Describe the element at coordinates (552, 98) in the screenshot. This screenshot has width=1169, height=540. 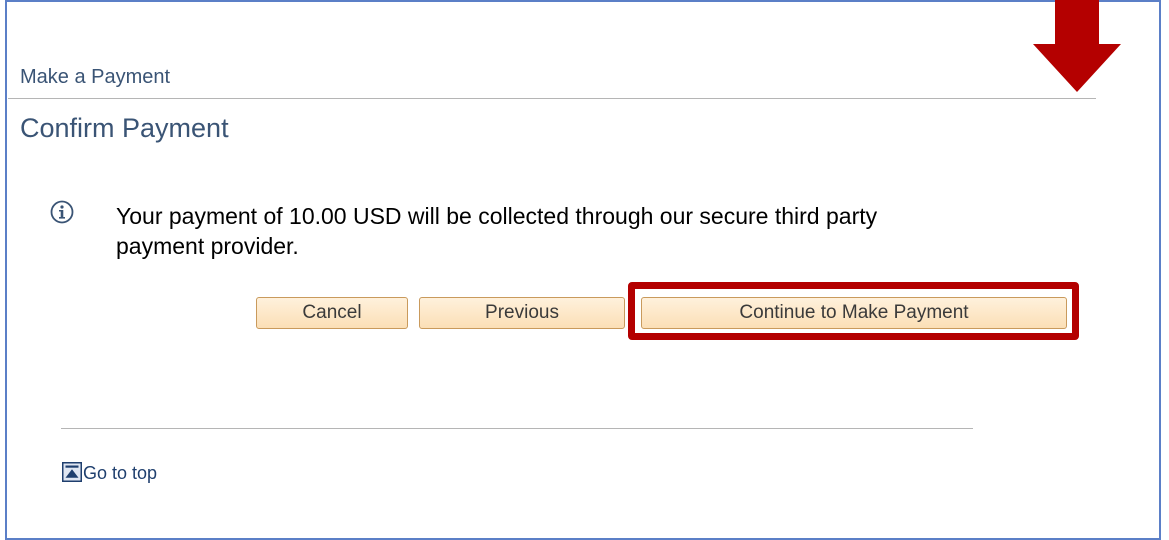
I see `header-divider` at that location.